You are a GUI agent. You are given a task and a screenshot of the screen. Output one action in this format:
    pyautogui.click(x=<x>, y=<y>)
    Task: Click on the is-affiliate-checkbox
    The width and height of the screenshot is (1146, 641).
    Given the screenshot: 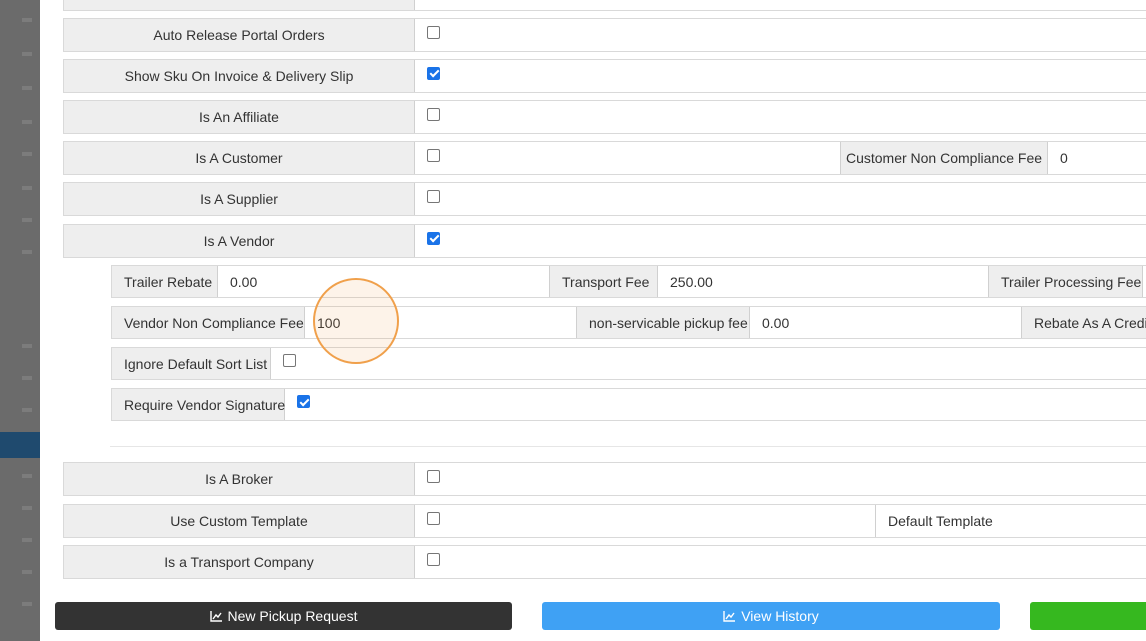 What is the action you would take?
    pyautogui.click(x=433, y=114)
    